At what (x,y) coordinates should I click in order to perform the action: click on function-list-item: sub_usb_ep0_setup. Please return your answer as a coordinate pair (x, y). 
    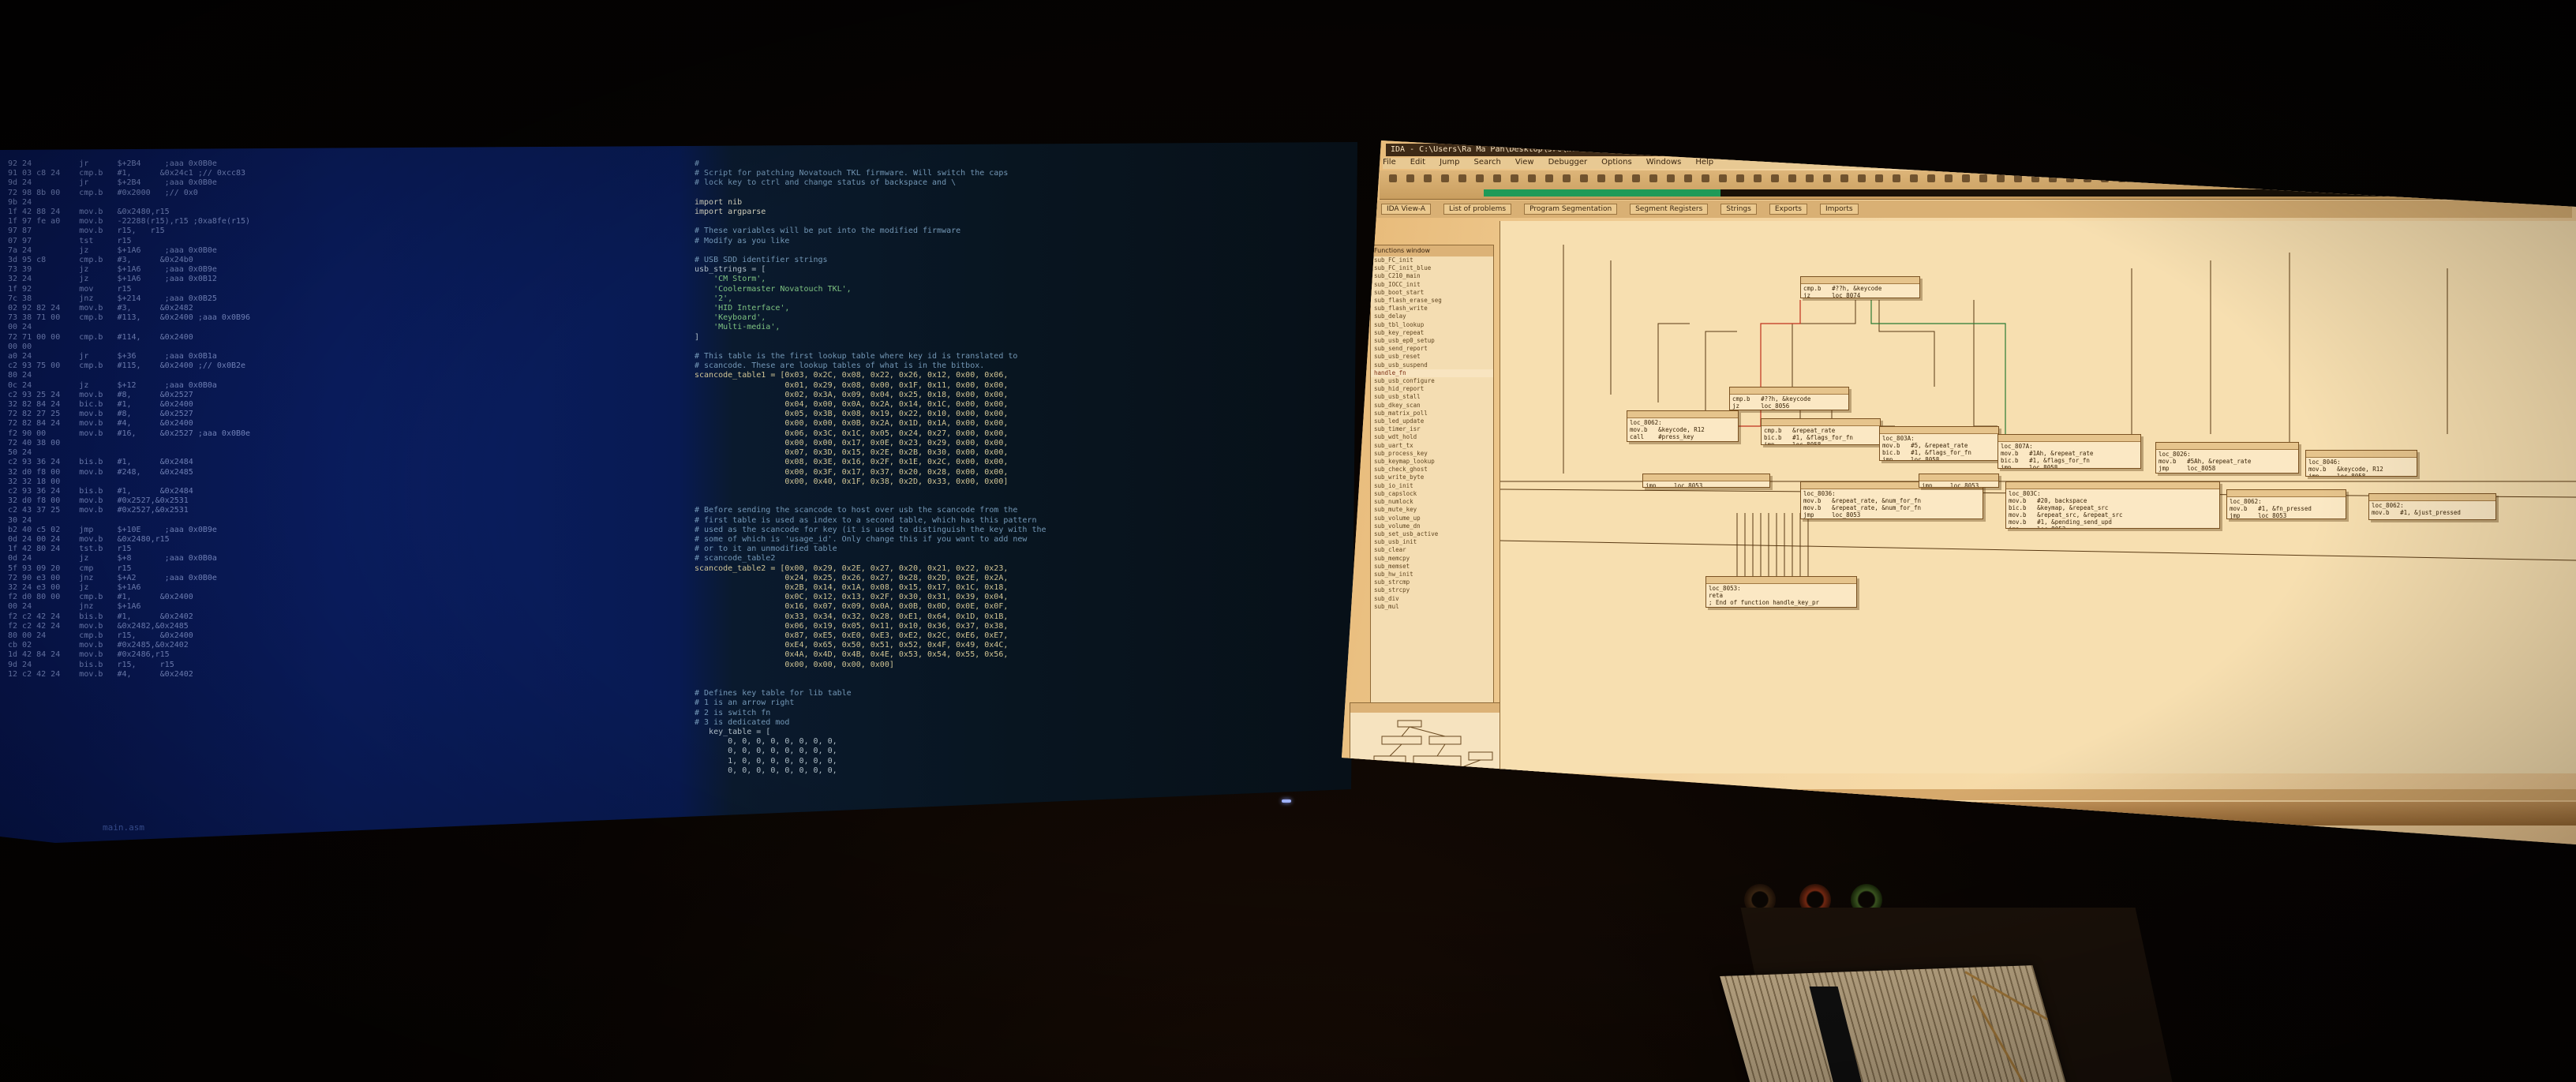
    Looking at the image, I should click on (1432, 341).